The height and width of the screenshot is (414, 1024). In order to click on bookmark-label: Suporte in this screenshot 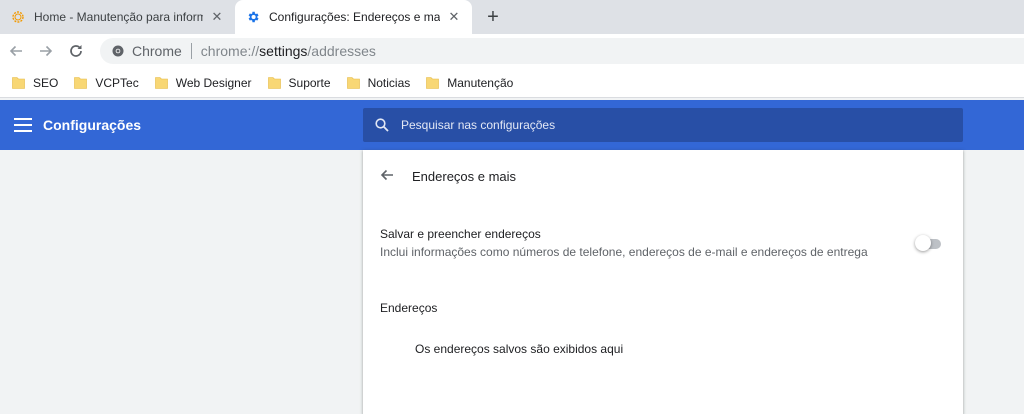, I will do `click(309, 82)`.